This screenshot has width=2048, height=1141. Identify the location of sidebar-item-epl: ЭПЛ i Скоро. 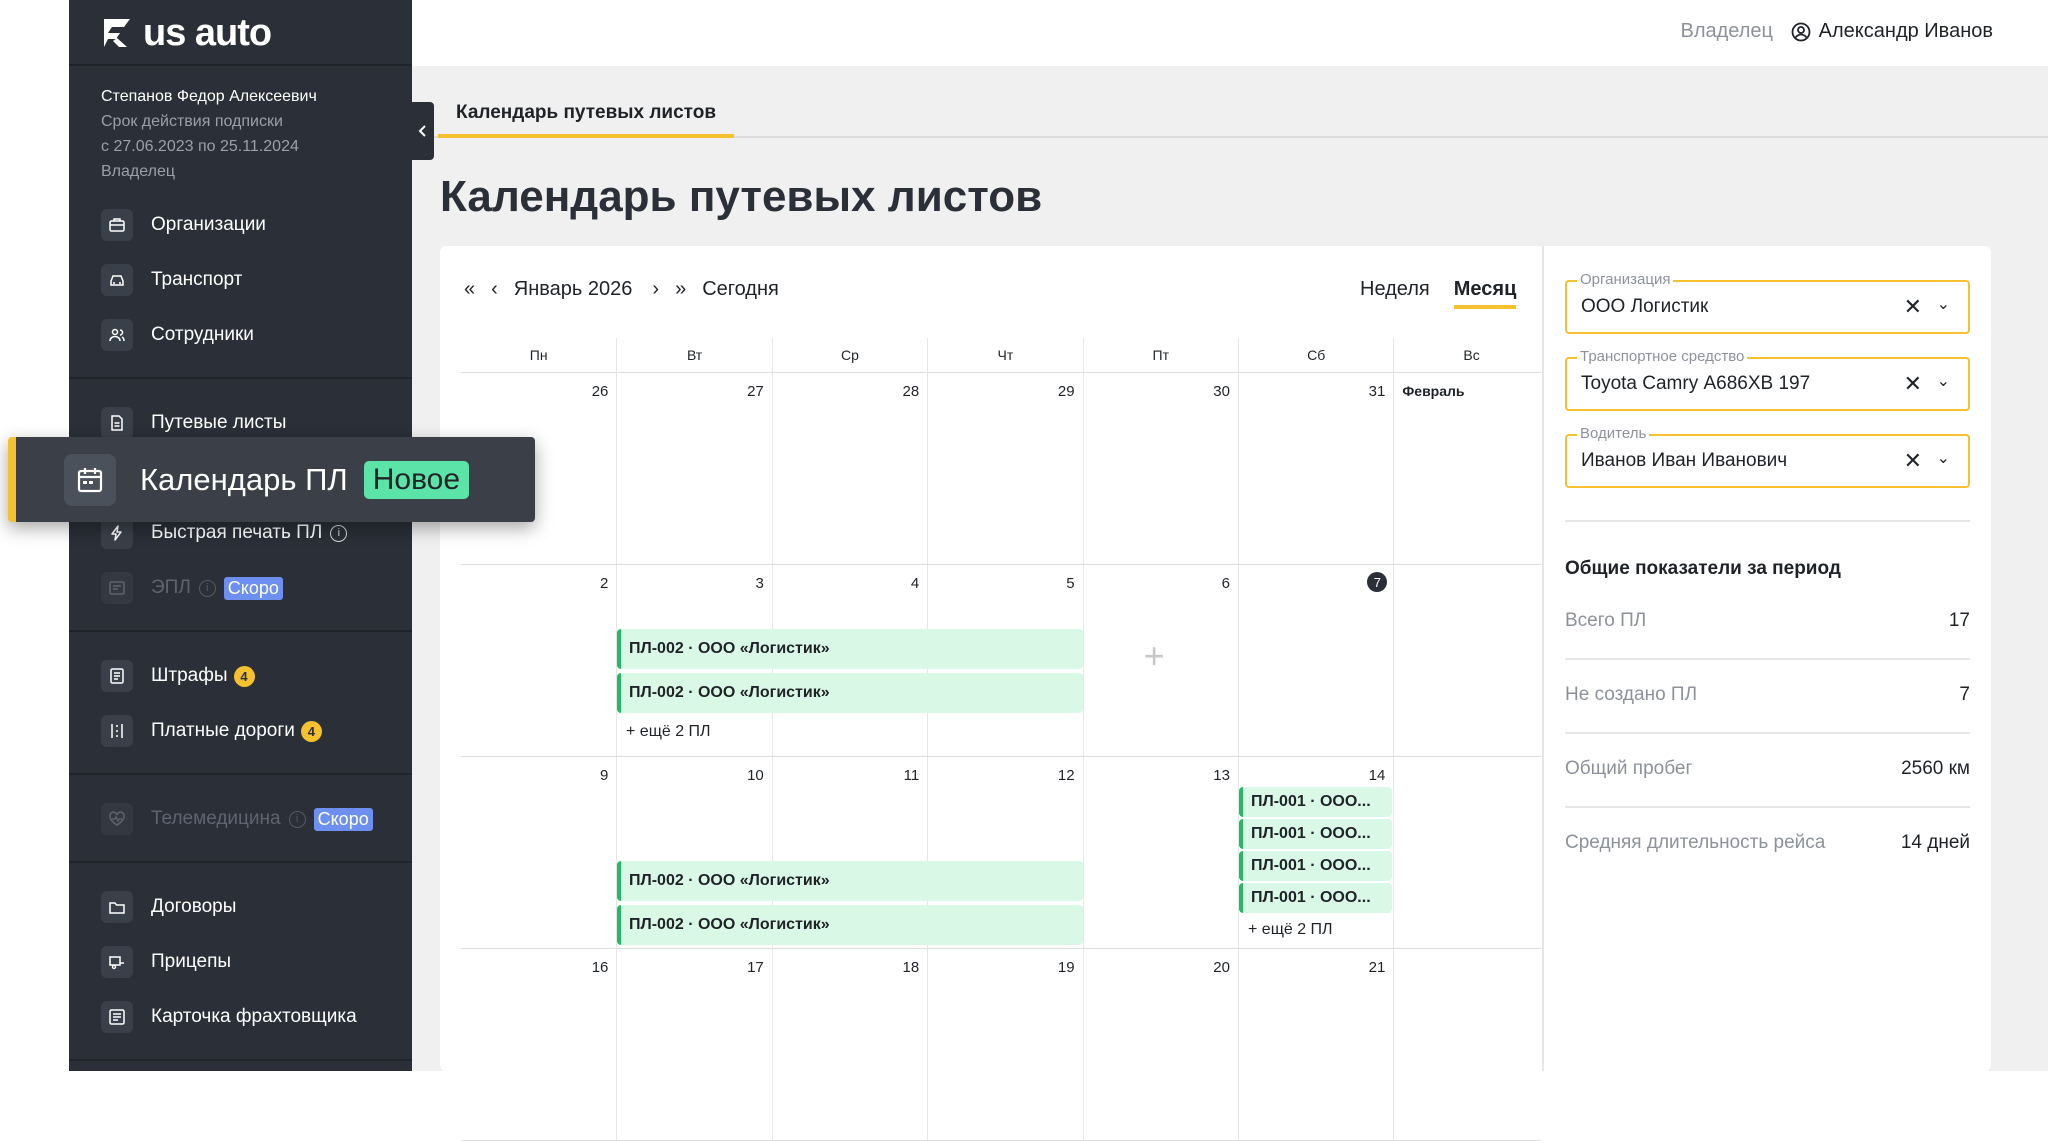
(192, 588).